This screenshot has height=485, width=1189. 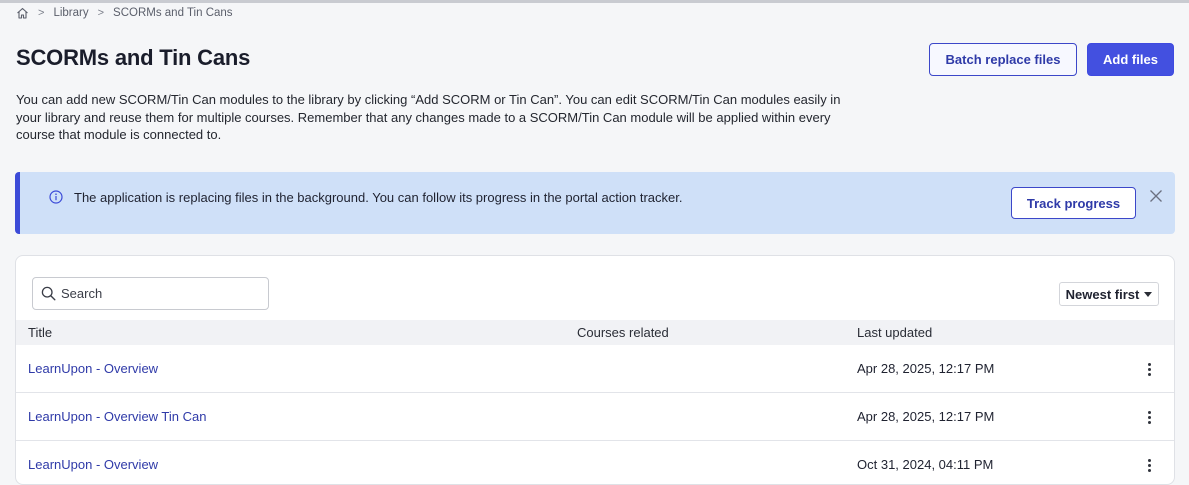 I want to click on add-files-button: Add files, so click(x=1130, y=59).